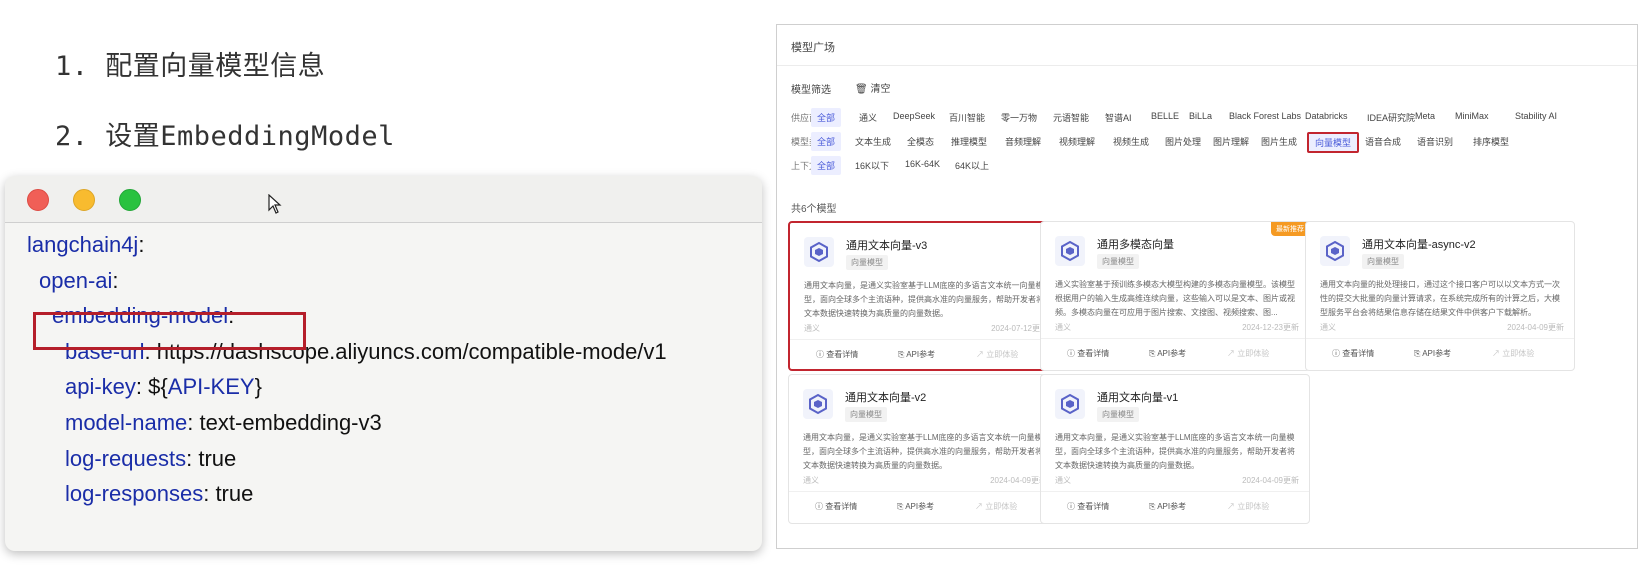 The height and width of the screenshot is (582, 1650). I want to click on yaml-key: open-ai, so click(76, 280).